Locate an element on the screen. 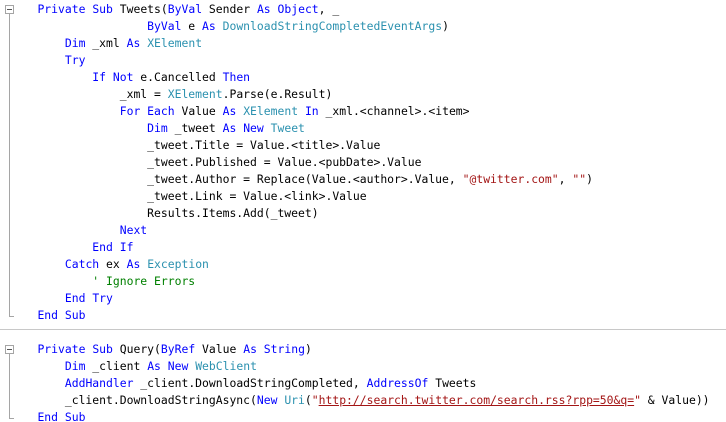 The image size is (726, 422). code-token: _client.DownloadStringCompleted, is located at coordinates (250, 383).